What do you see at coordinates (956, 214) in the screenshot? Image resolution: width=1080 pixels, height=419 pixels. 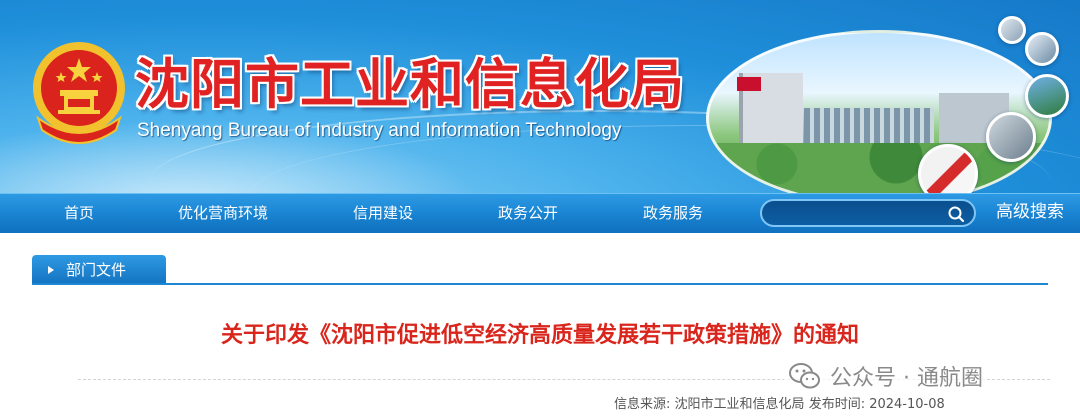 I see `search-icon` at bounding box center [956, 214].